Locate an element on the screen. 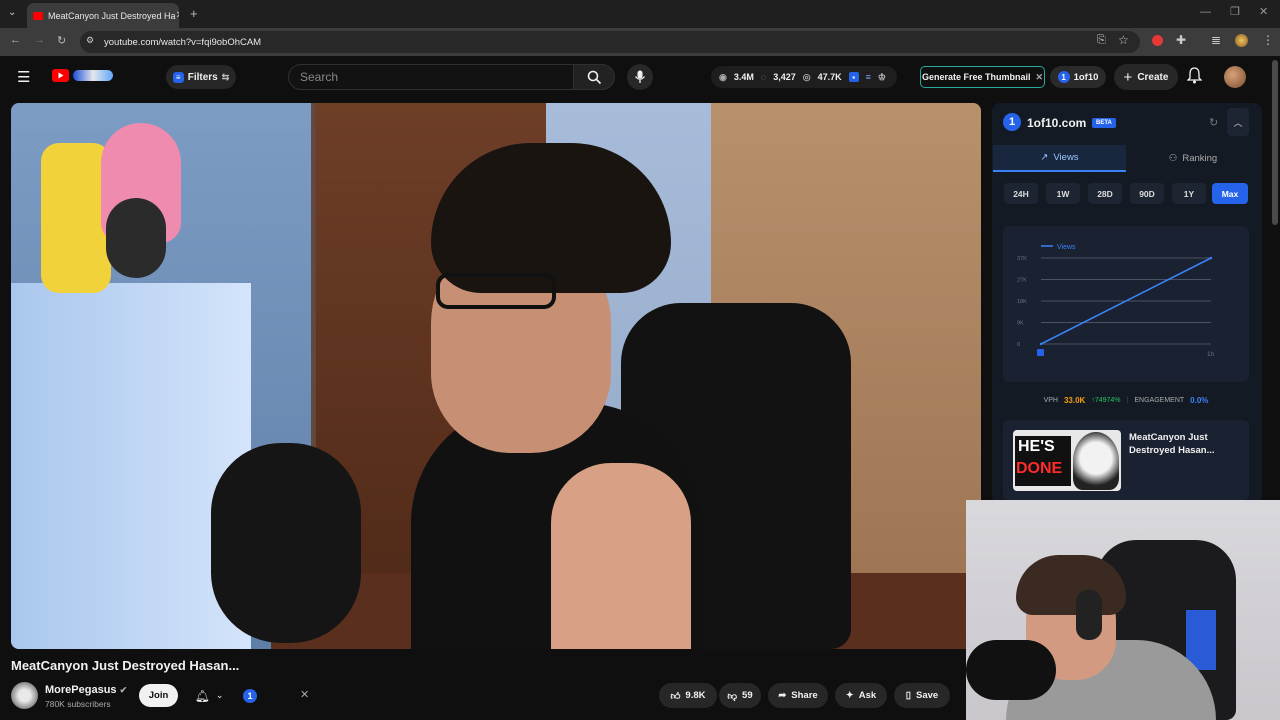  webcam-overlay is located at coordinates (1123, 610).